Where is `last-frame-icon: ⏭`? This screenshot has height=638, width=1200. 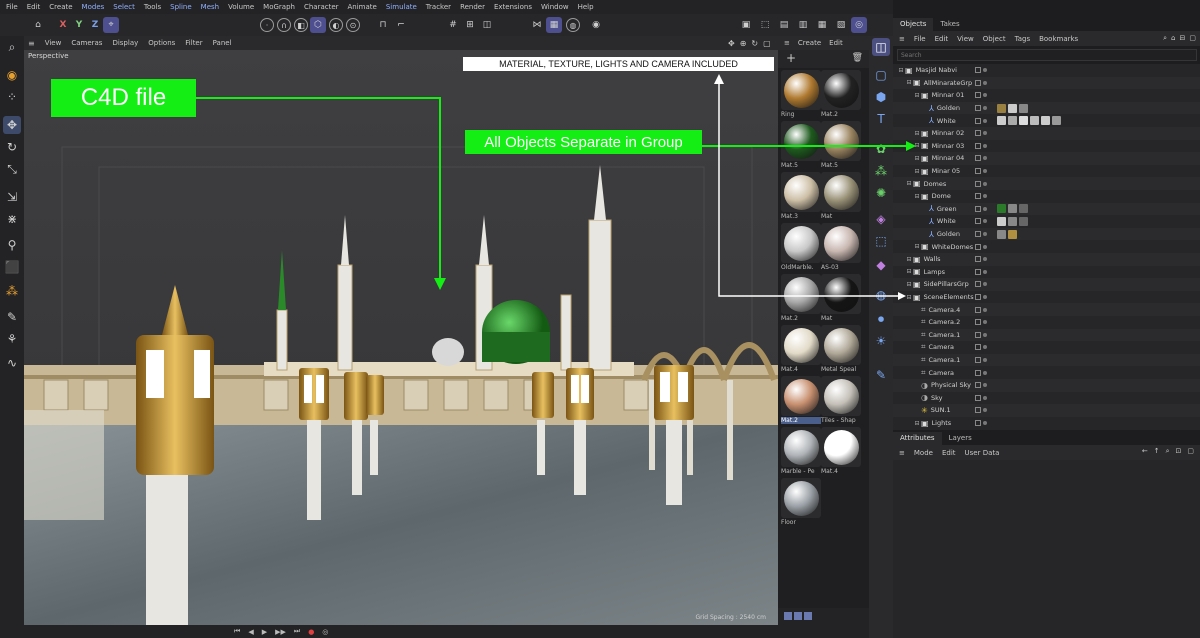 last-frame-icon: ⏭ is located at coordinates (297, 631).